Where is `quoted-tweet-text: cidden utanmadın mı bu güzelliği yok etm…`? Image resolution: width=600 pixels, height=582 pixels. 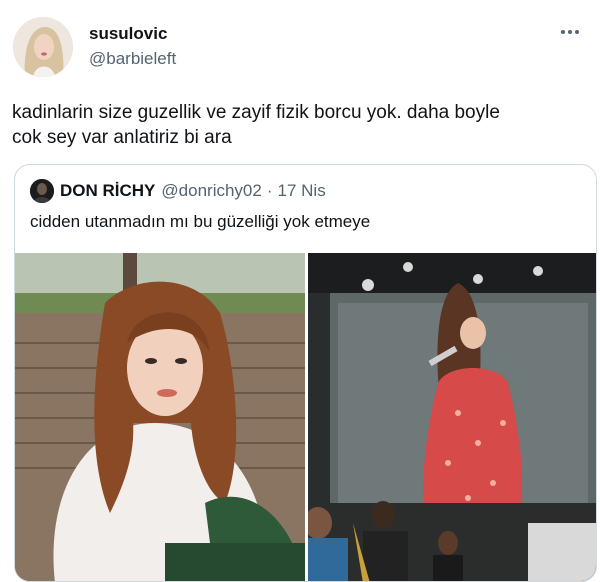 quoted-tweet-text: cidden utanmadın mı bu güzelliği yok etm… is located at coordinates (200, 221).